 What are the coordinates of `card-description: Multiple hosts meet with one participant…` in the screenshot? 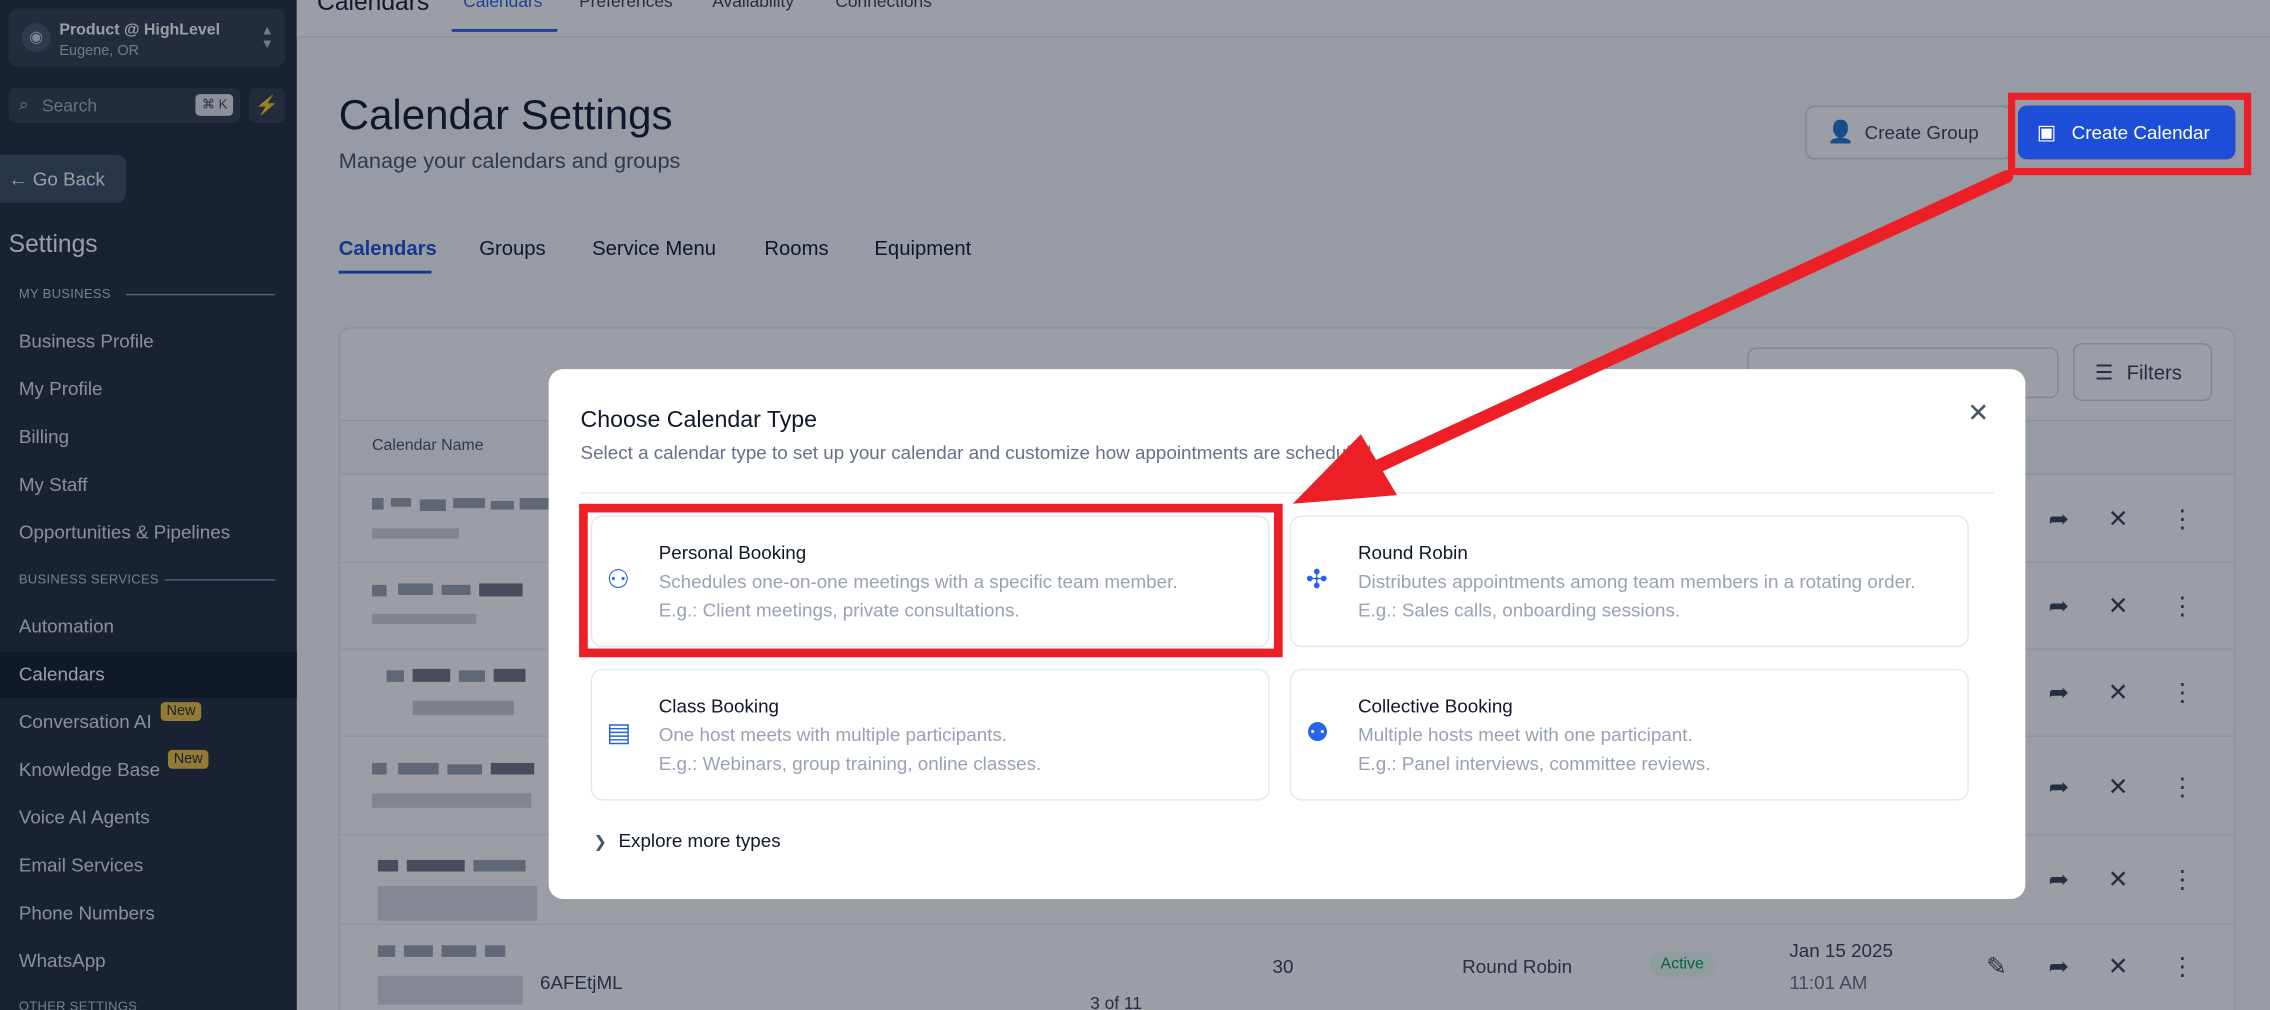 It's located at (1525, 734).